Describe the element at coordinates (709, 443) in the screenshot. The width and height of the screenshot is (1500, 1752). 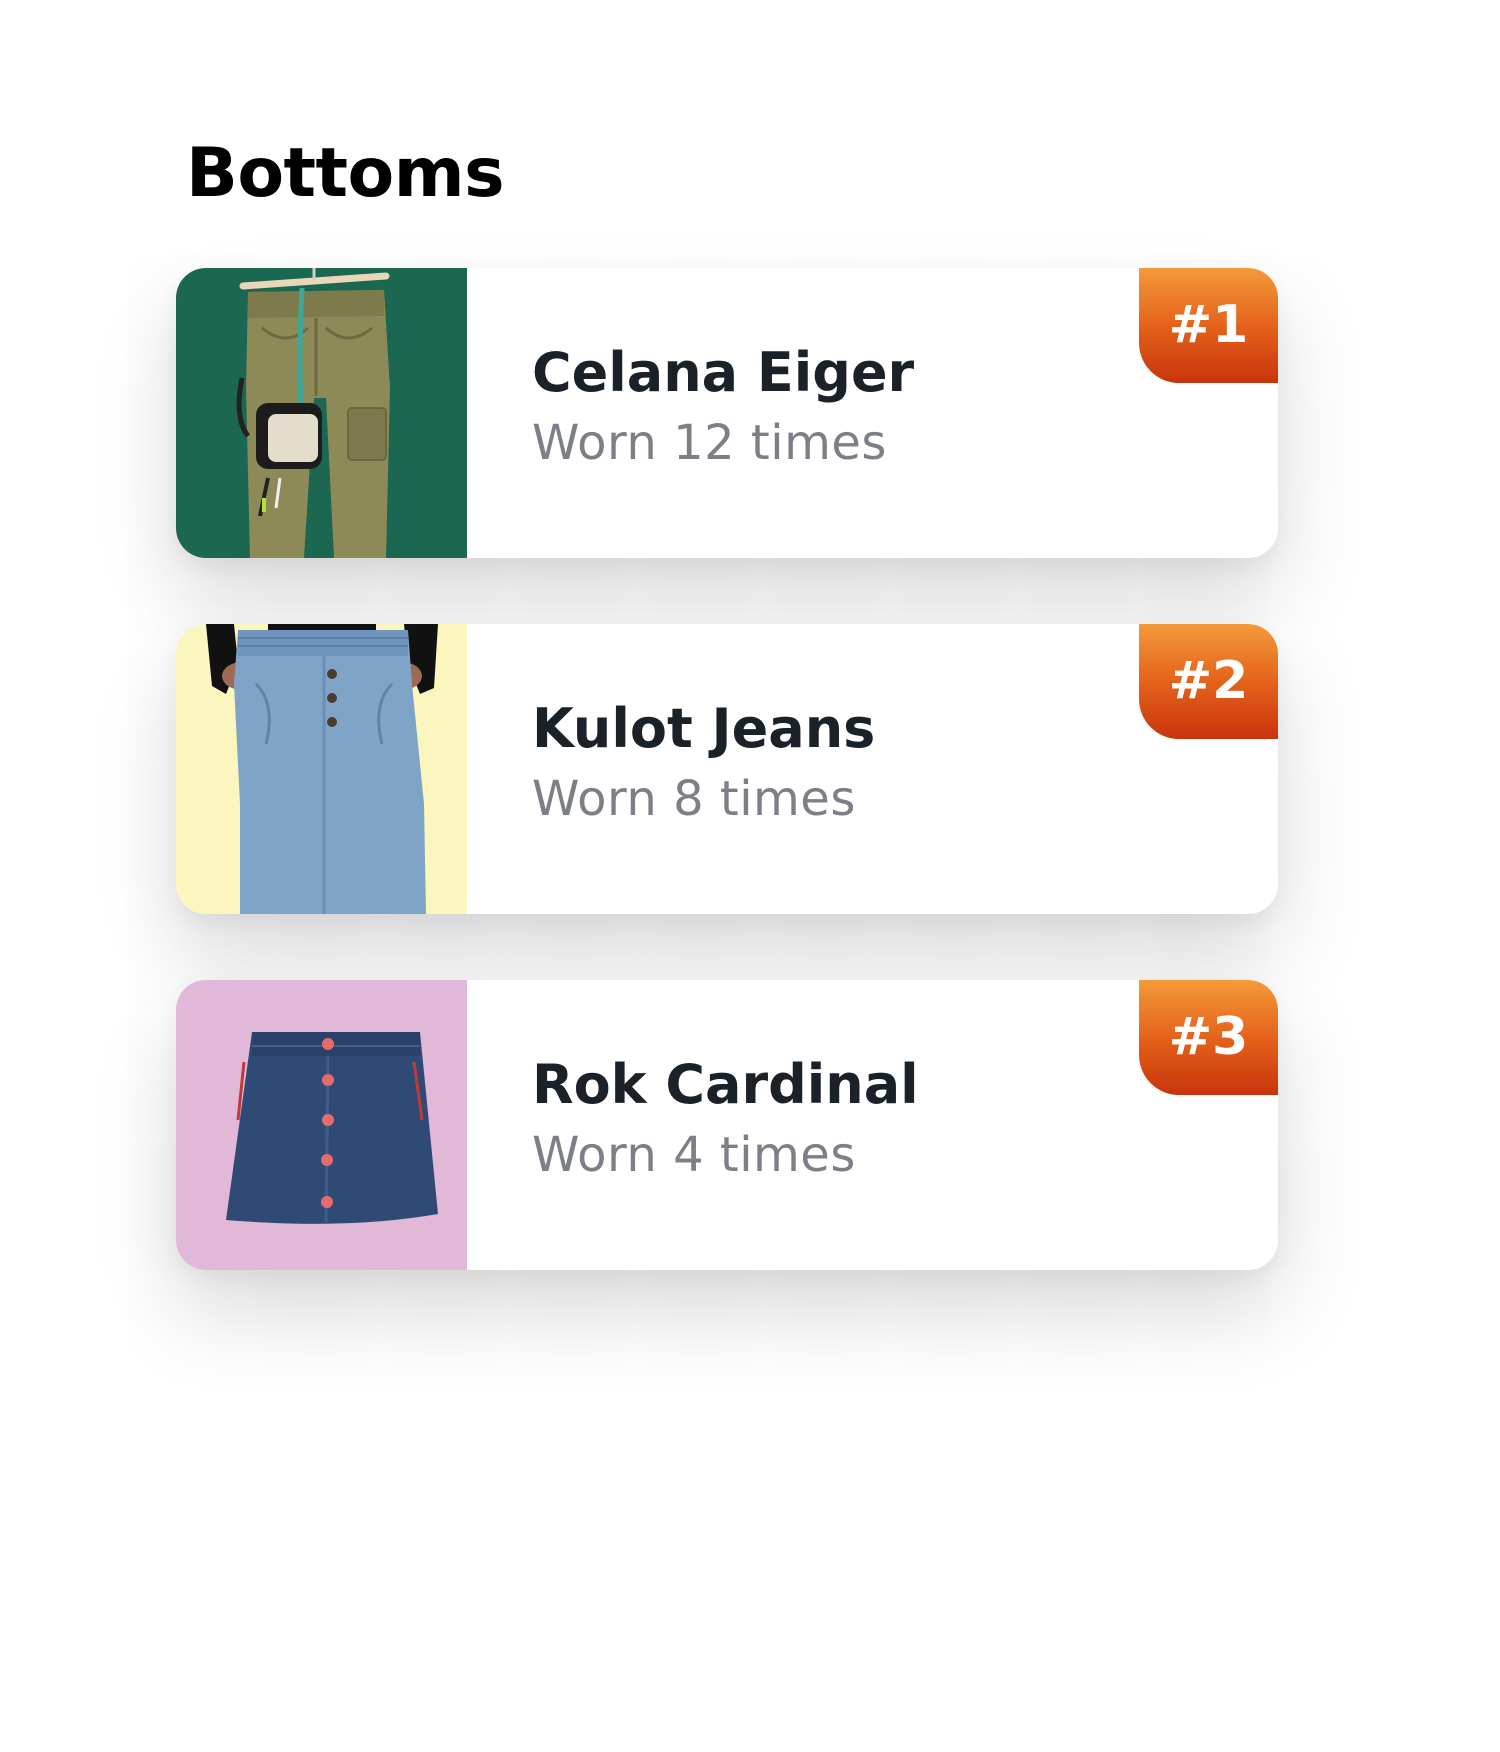
I see `worn-count: Worn 12 times` at that location.